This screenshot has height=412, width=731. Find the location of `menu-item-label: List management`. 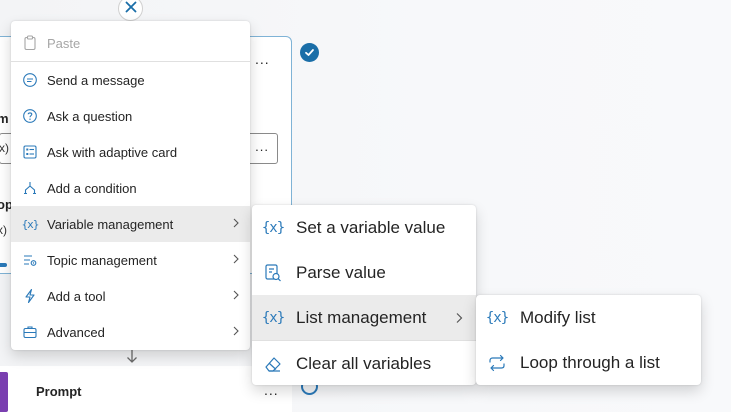

menu-item-label: List management is located at coordinates (361, 317).